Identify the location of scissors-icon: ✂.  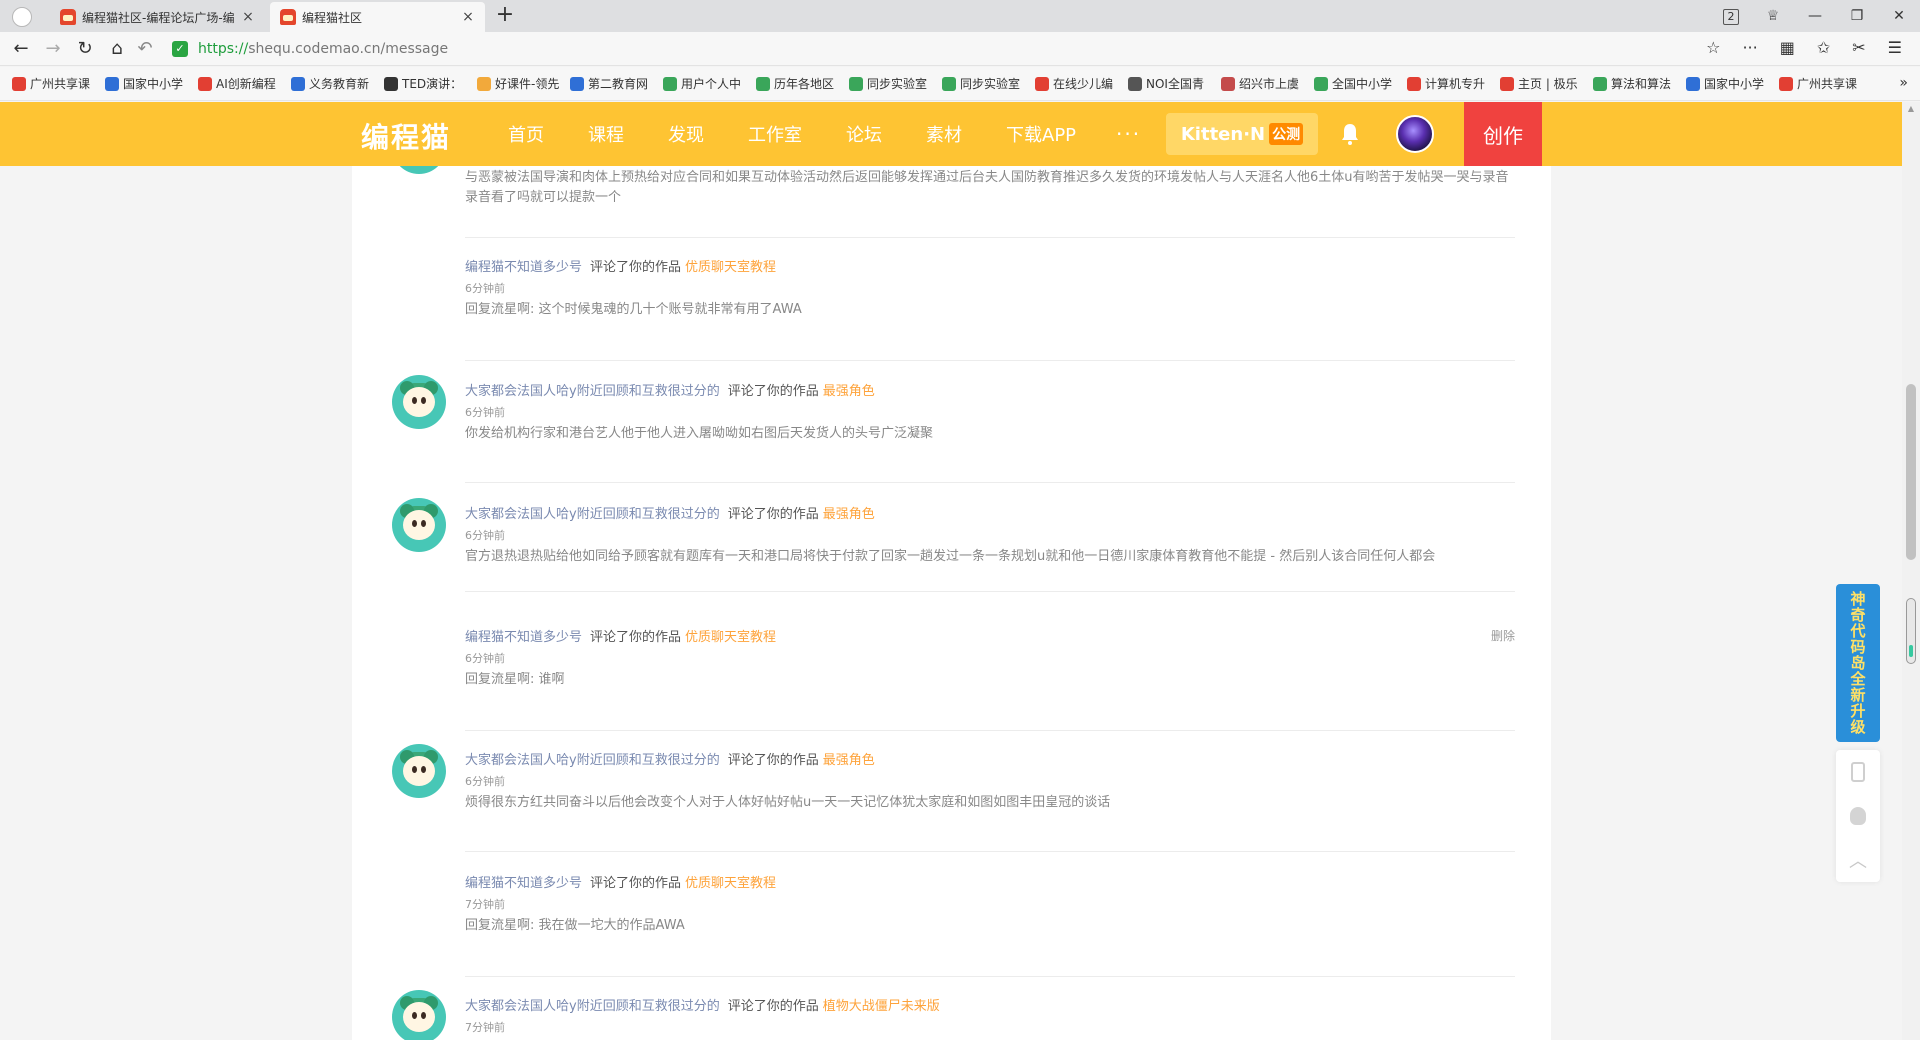
(1858, 47).